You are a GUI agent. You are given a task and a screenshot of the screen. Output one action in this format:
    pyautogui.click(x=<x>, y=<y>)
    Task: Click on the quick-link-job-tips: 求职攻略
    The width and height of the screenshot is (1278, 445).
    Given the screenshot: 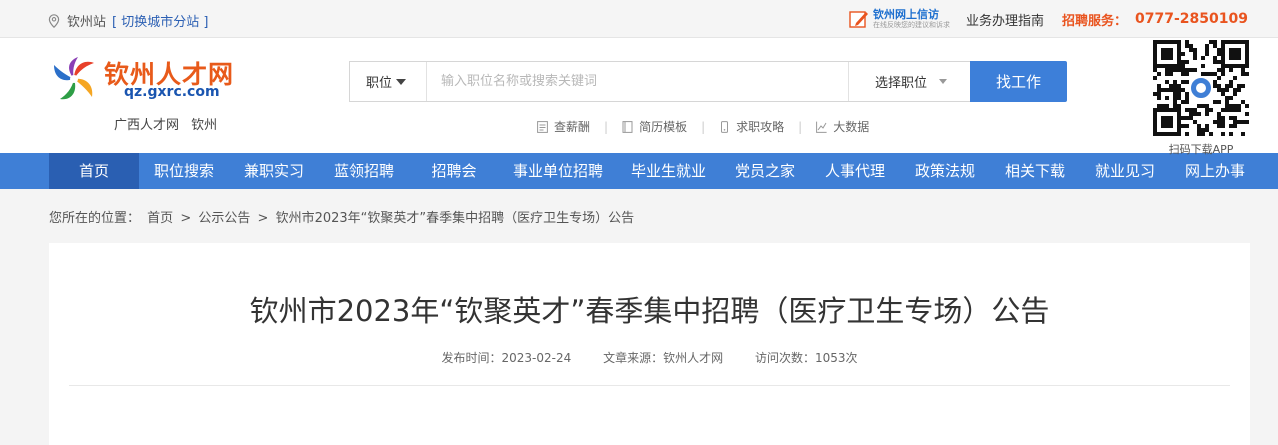 What is the action you would take?
    pyautogui.click(x=751, y=126)
    